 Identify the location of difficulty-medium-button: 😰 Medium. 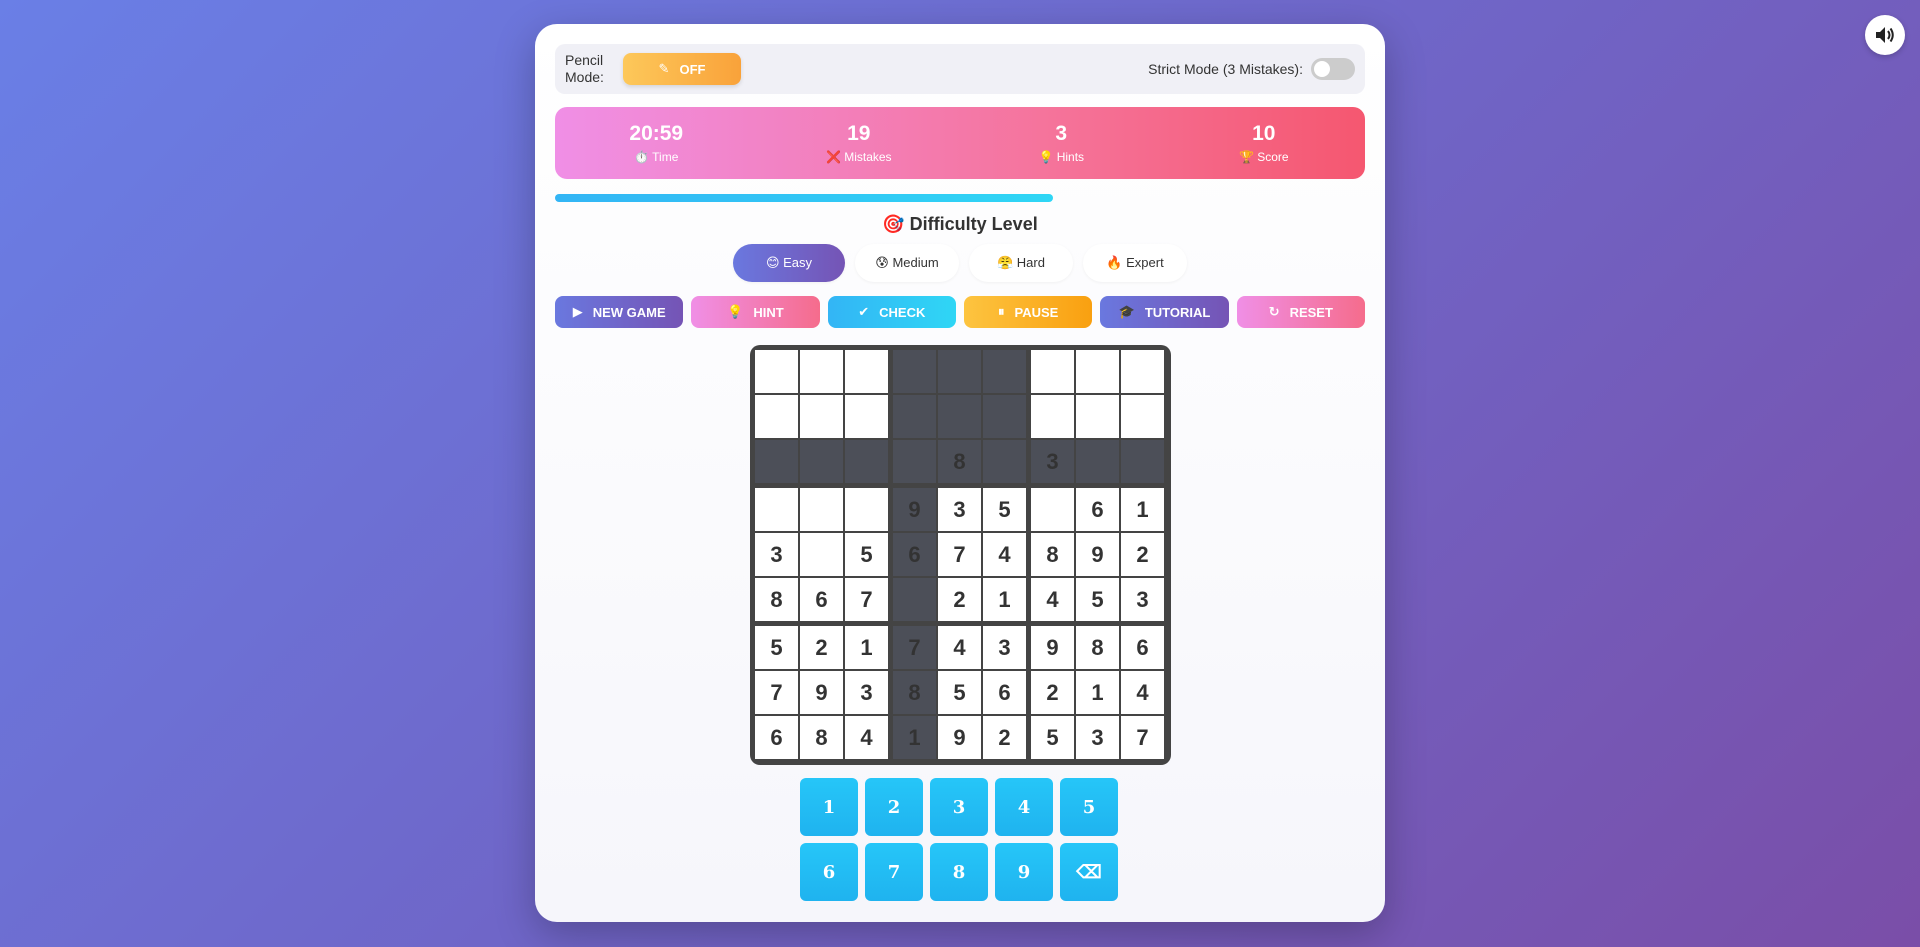
(907, 263).